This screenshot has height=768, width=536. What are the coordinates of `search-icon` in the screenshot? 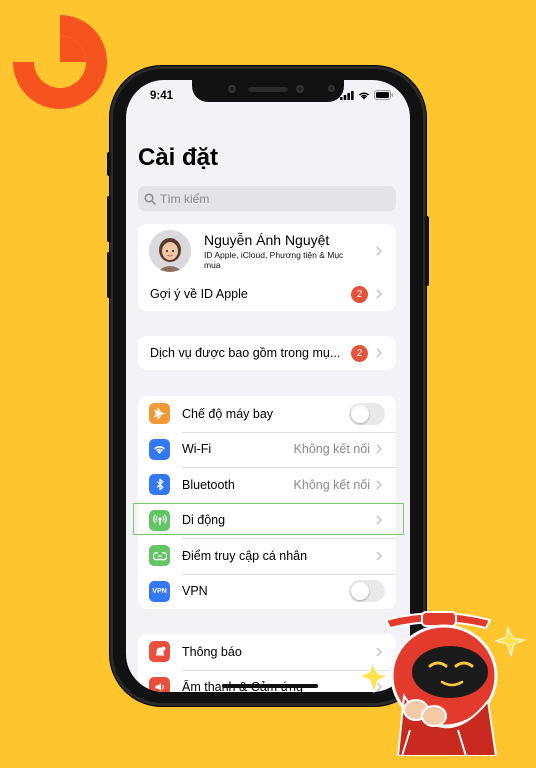 It's located at (150, 198).